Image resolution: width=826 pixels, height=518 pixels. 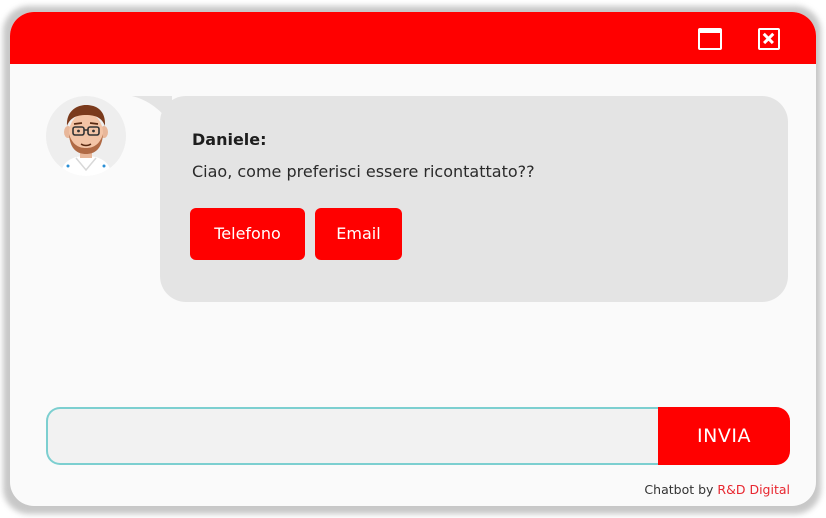 I want to click on agent-avatar, so click(x=86, y=136).